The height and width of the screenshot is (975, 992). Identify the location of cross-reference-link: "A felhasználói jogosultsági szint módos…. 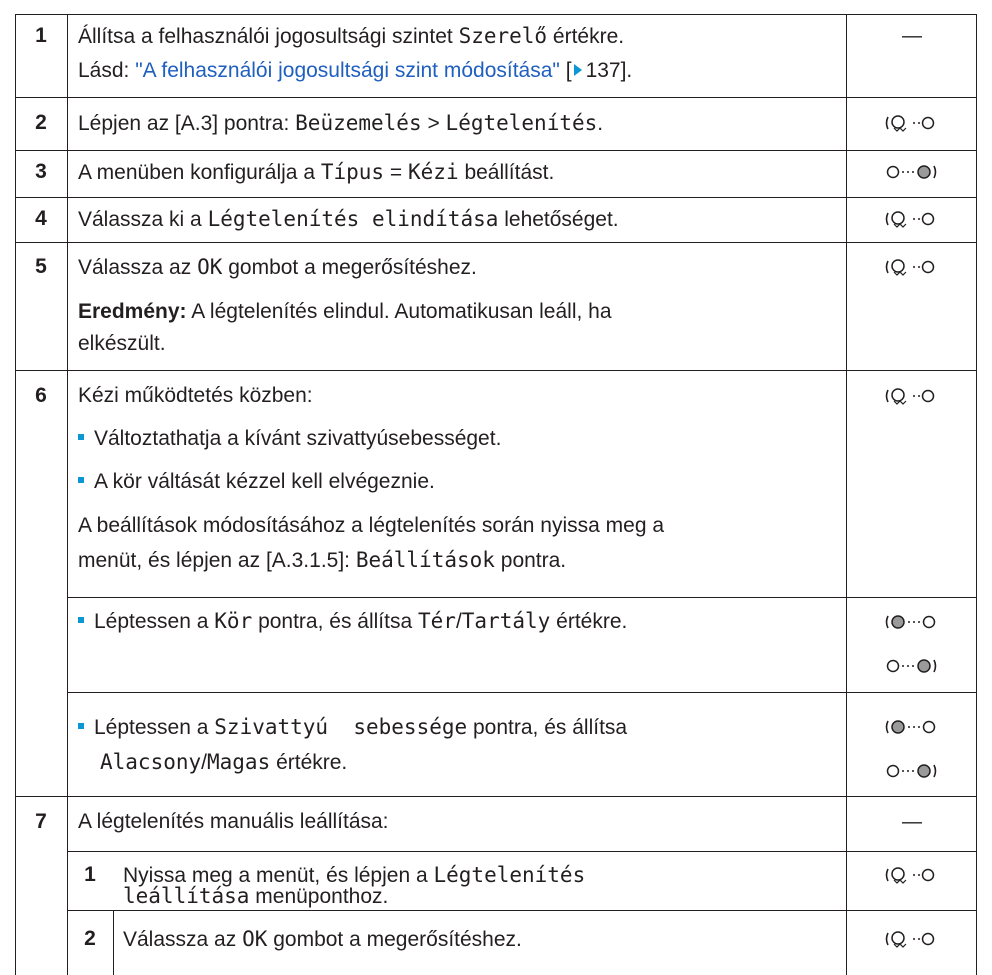
(347, 70).